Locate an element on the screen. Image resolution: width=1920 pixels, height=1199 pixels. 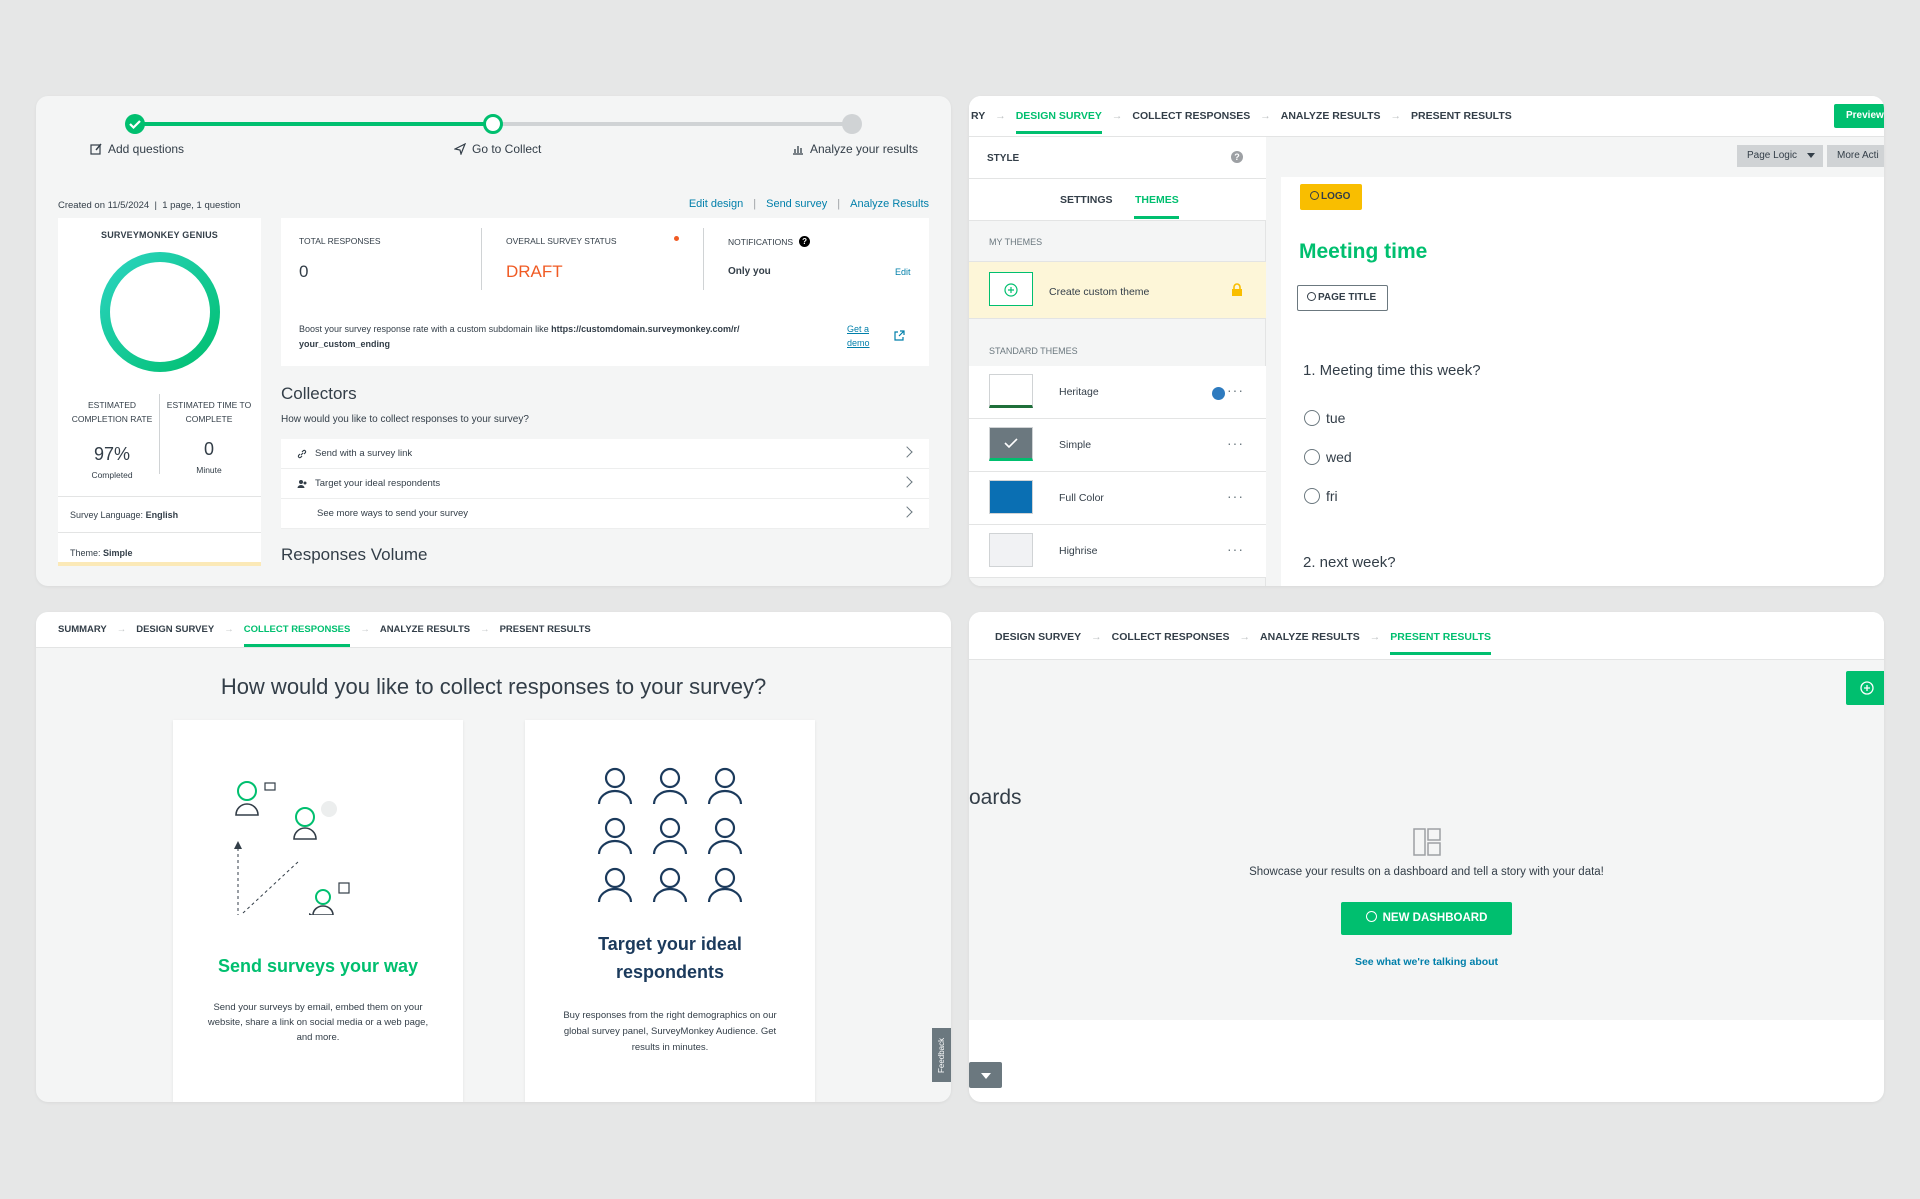
theme-full-color: Full Color ··· is located at coordinates (1117, 498).